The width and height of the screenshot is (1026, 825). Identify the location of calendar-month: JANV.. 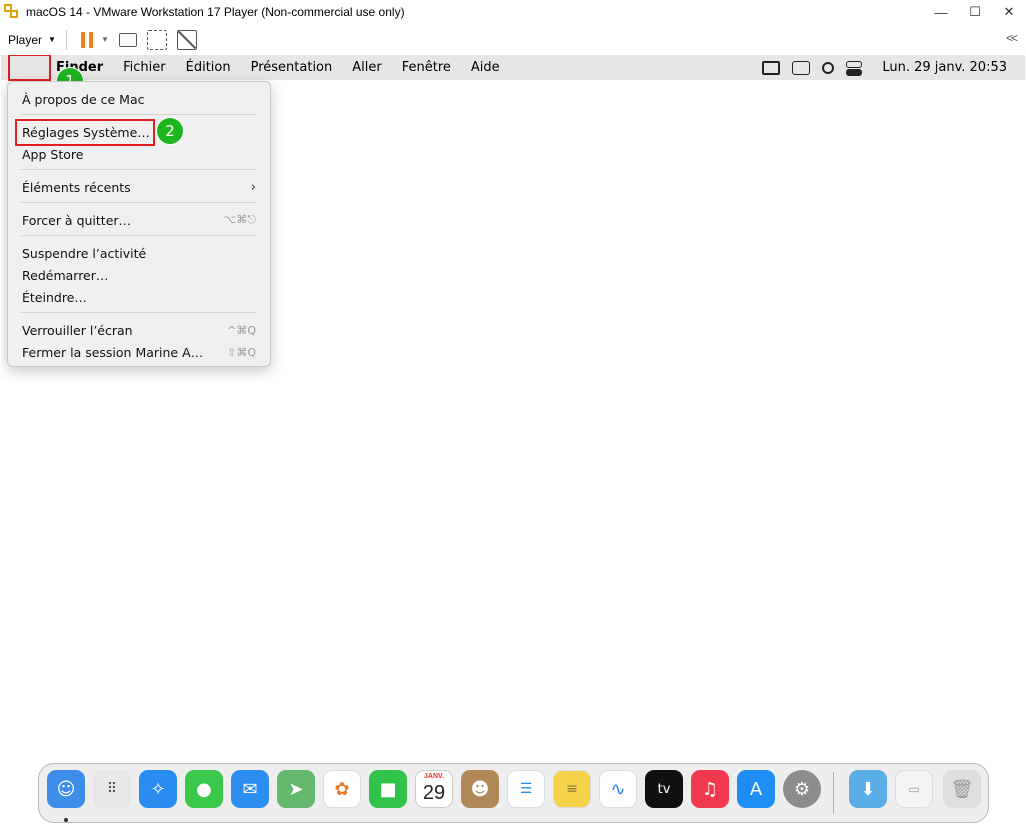
(434, 776).